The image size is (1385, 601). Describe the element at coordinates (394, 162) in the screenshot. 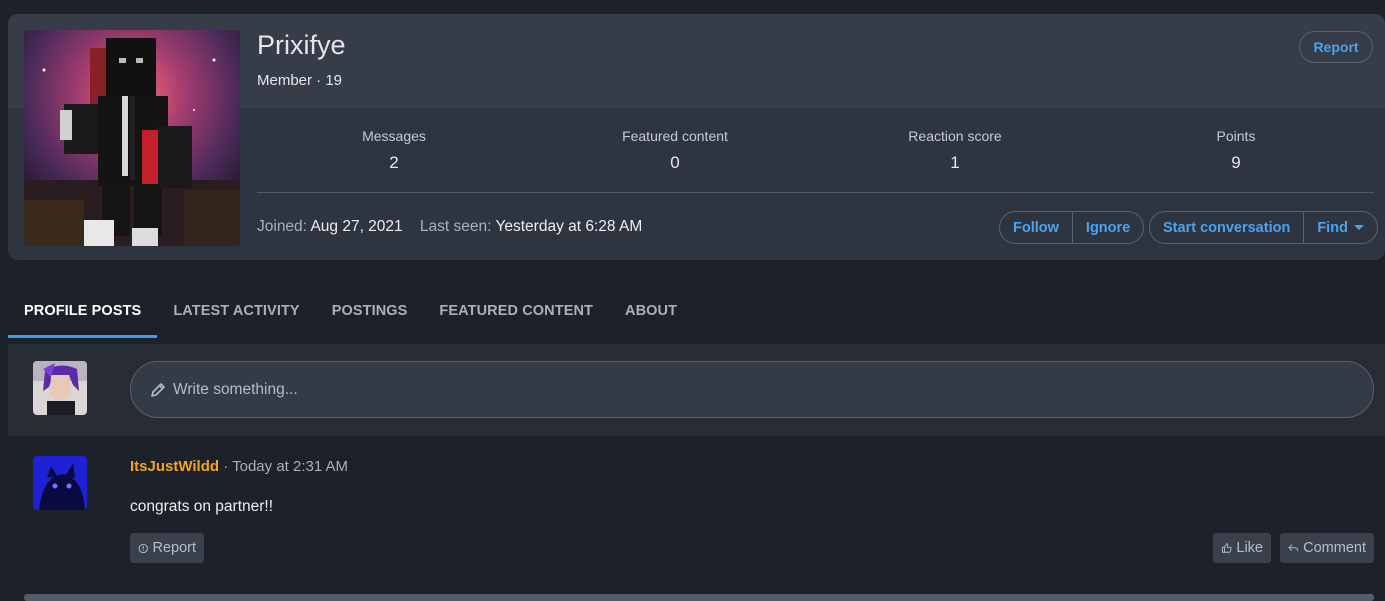

I see `stat-value: 2` at that location.